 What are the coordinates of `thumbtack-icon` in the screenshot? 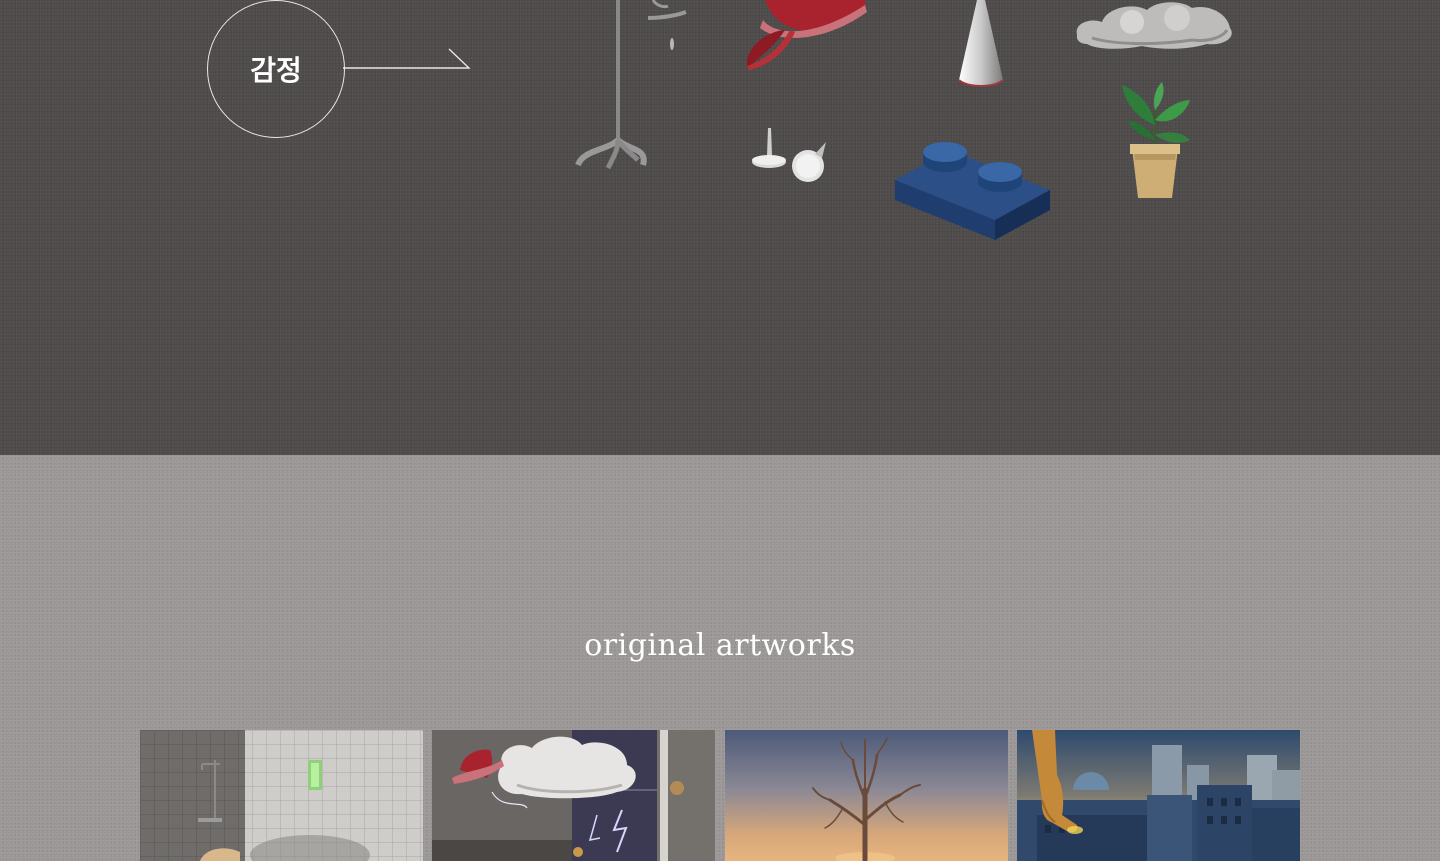 It's located at (790, 157).